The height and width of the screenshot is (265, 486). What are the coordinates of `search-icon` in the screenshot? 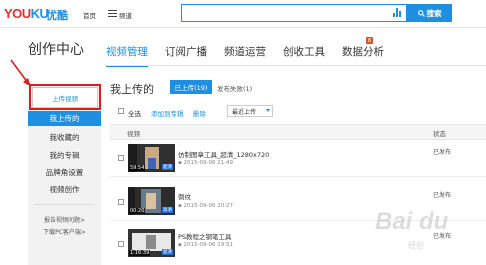 It's located at (421, 13).